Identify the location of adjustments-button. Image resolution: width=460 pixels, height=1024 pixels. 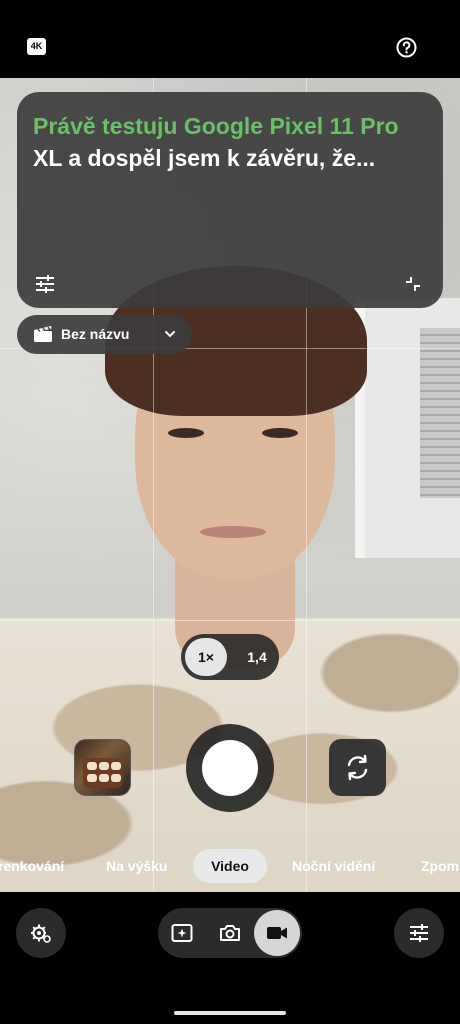
(419, 933).